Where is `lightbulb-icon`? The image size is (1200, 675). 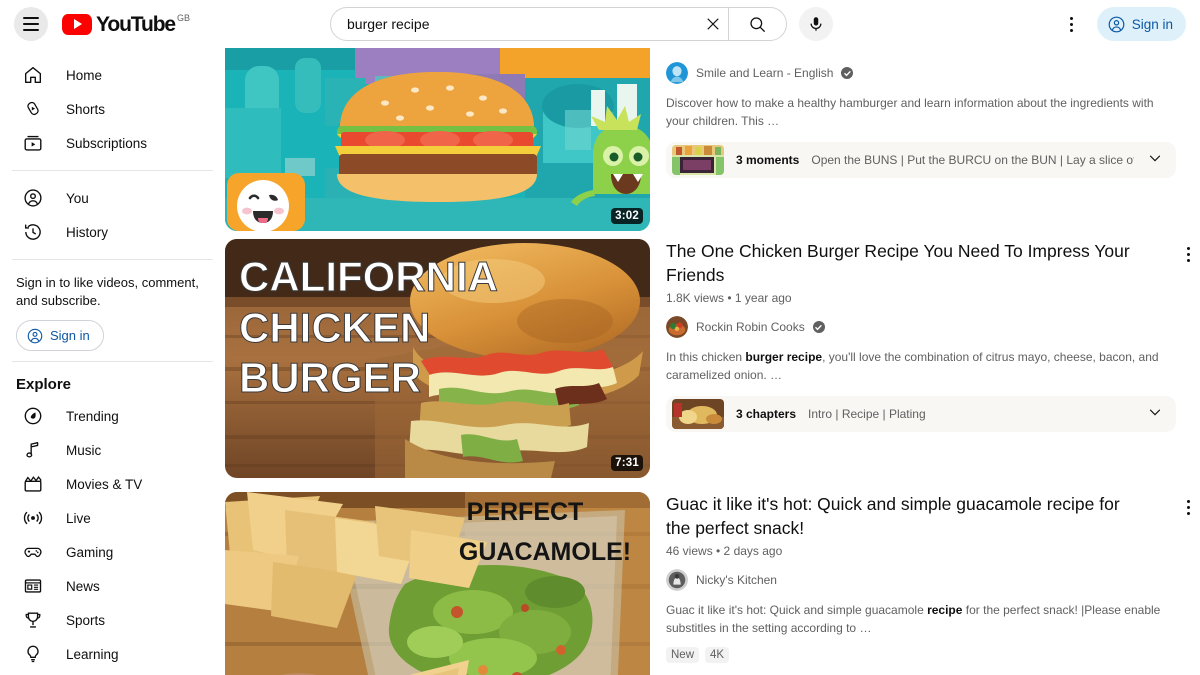
lightbulb-icon is located at coordinates (32, 654).